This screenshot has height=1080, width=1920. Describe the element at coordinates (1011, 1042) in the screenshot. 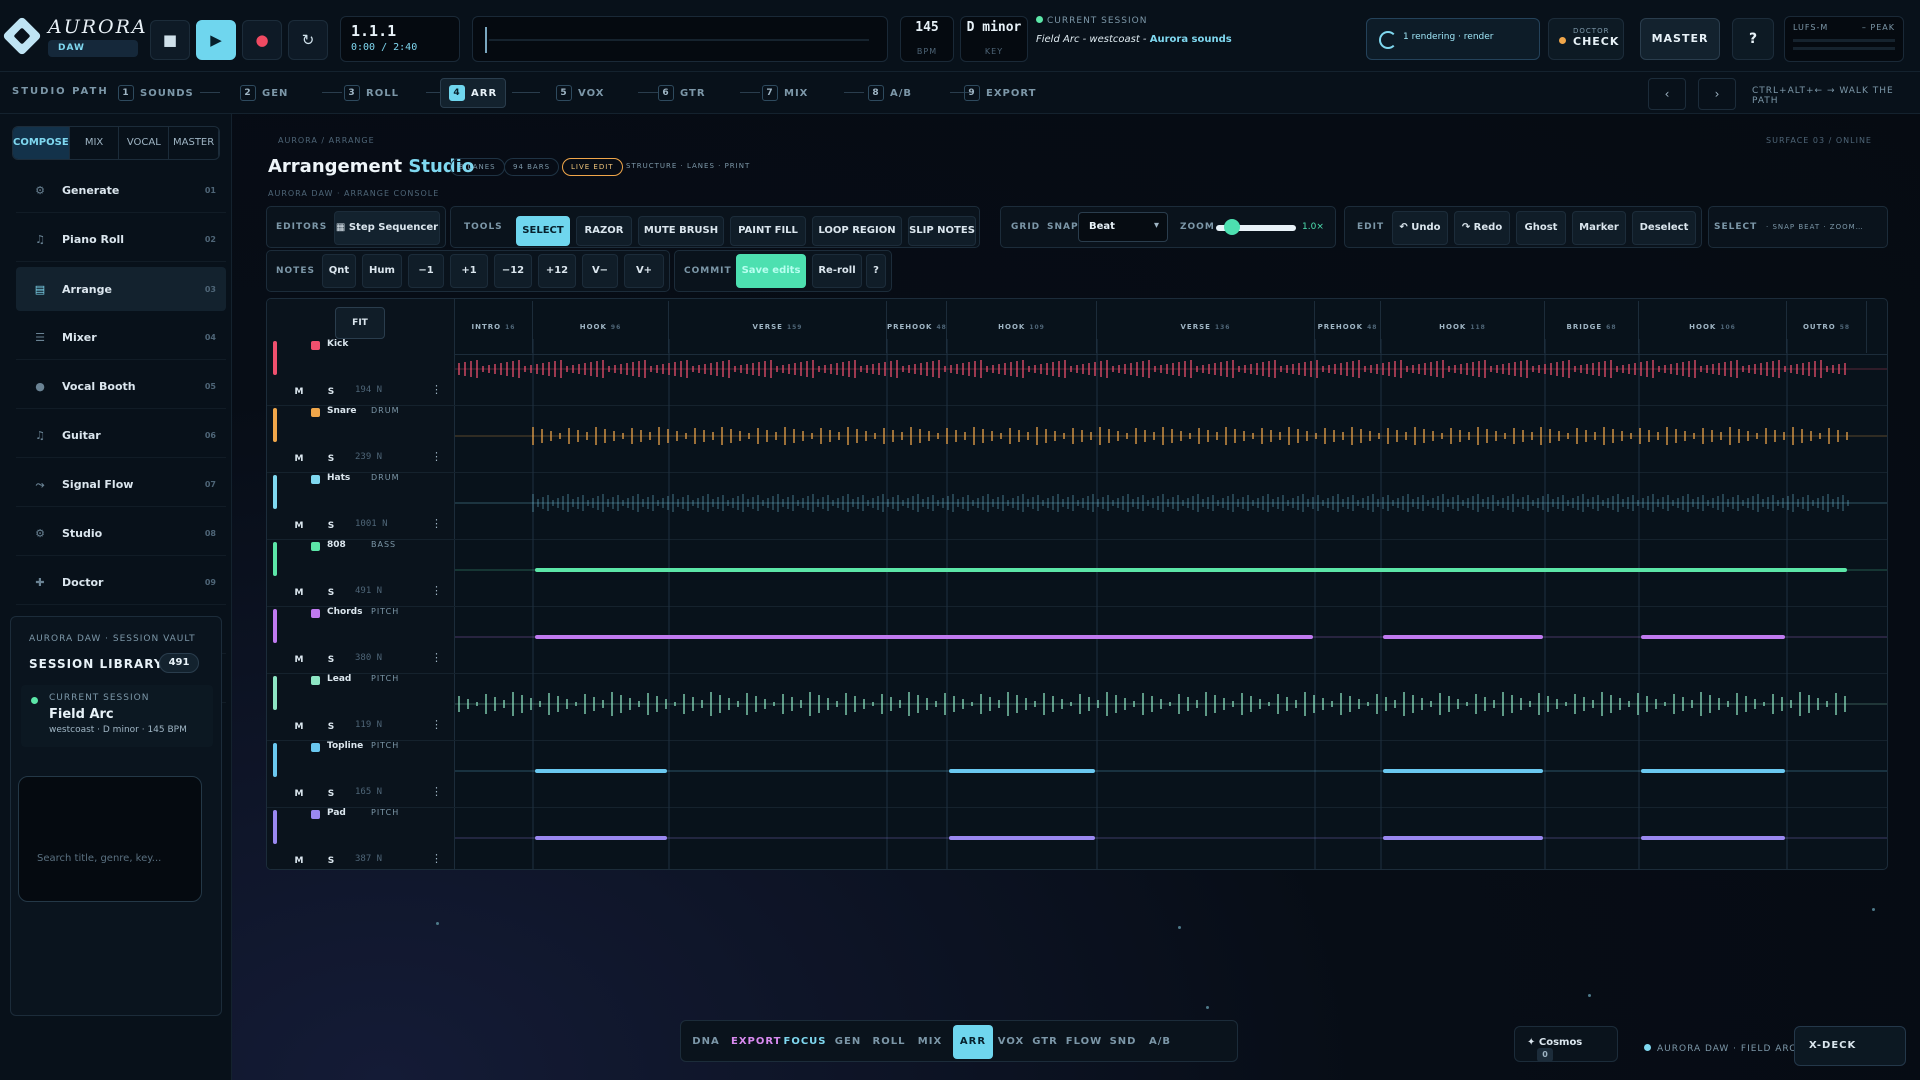

I see `dock-vox-button: VOX` at that location.